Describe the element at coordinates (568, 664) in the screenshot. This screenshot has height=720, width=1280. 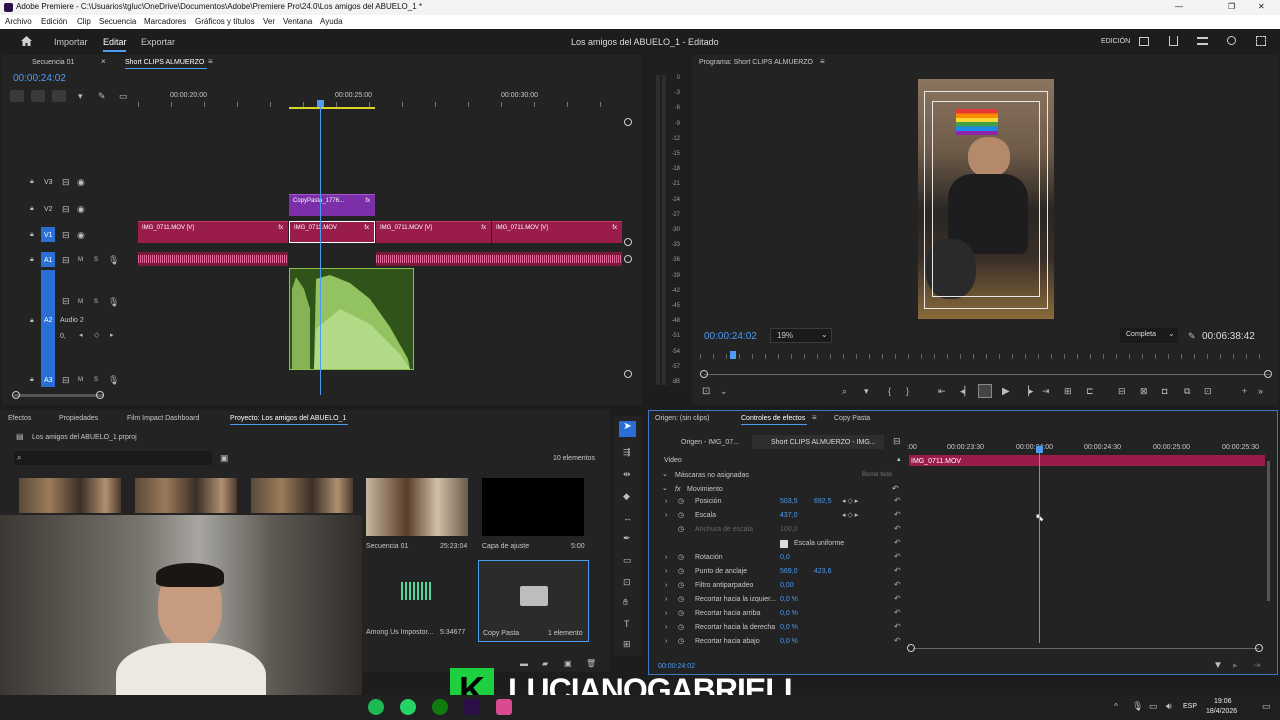
I see `new-item-icon: ▣` at that location.